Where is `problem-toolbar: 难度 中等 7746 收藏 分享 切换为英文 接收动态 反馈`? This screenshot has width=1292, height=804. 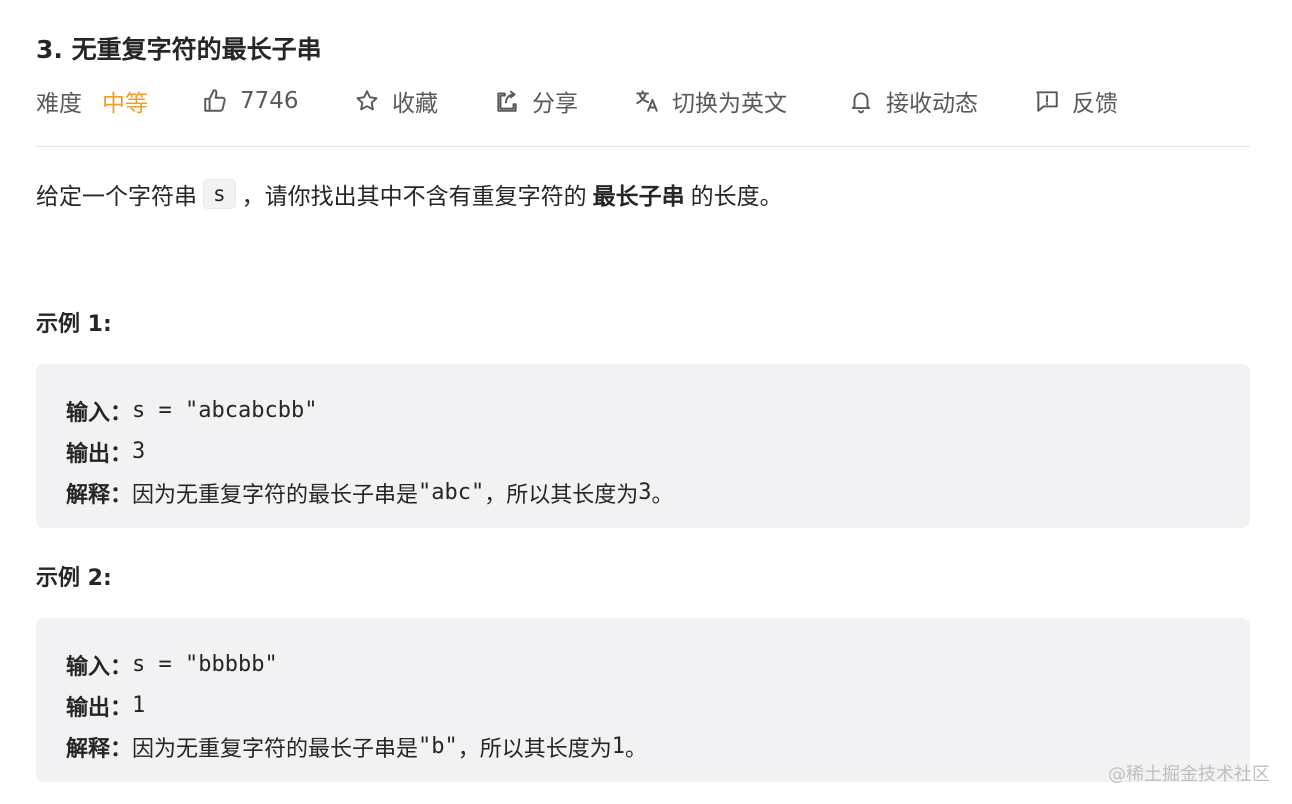
problem-toolbar: 难度 中等 7746 收藏 分享 切换为英文 接收动态 反馈 is located at coordinates (643, 101).